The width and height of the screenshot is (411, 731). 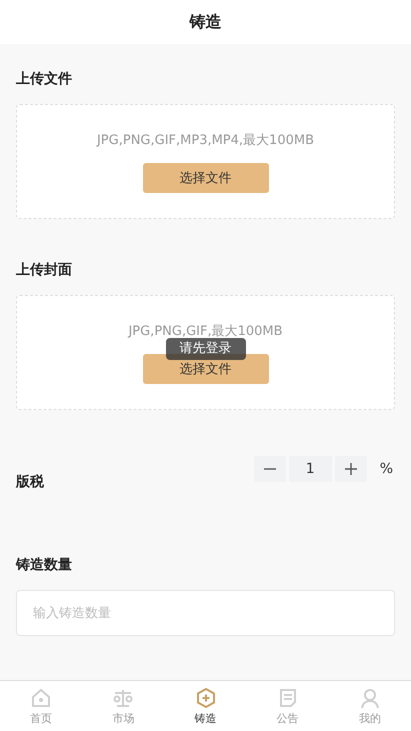 What do you see at coordinates (205, 140) in the screenshot?
I see `format-hint: JPG,PNG,GIF,MP3,MP4,最大100MB` at bounding box center [205, 140].